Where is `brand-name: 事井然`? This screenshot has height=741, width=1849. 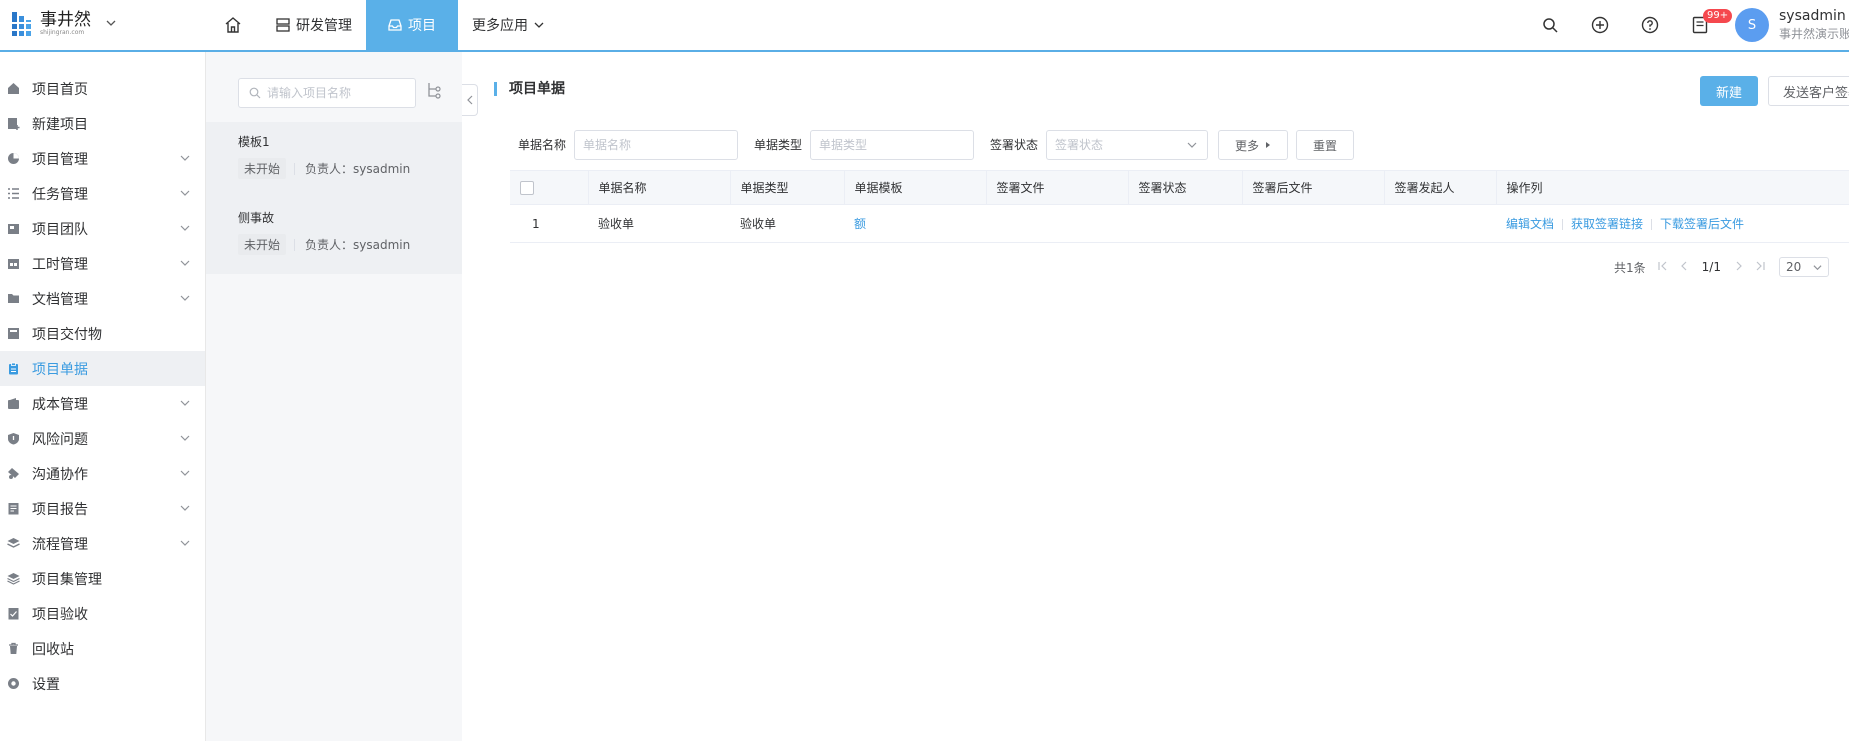 brand-name: 事井然 is located at coordinates (65, 20).